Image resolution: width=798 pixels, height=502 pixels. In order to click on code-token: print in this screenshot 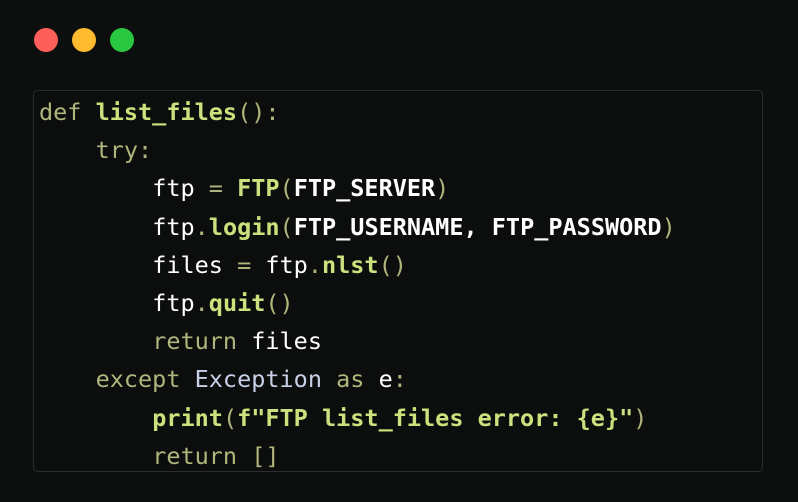, I will do `click(187, 417)`.